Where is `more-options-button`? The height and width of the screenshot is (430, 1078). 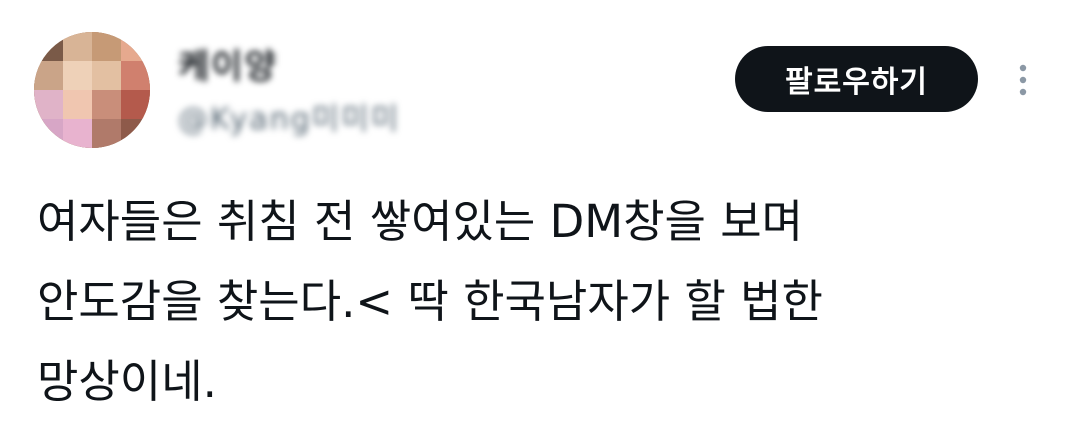
more-options-button is located at coordinates (1023, 80).